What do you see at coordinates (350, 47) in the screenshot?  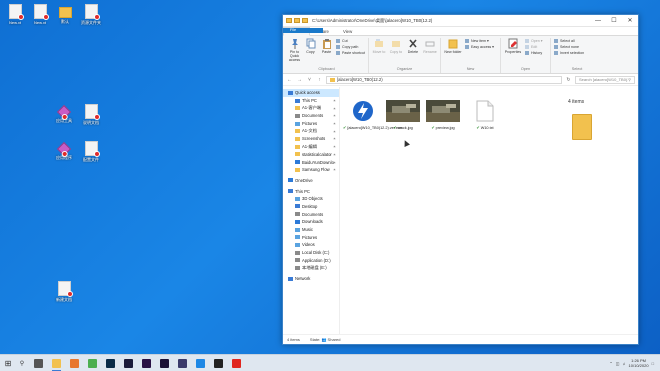 I see `copy-path-button: Copy path` at bounding box center [350, 47].